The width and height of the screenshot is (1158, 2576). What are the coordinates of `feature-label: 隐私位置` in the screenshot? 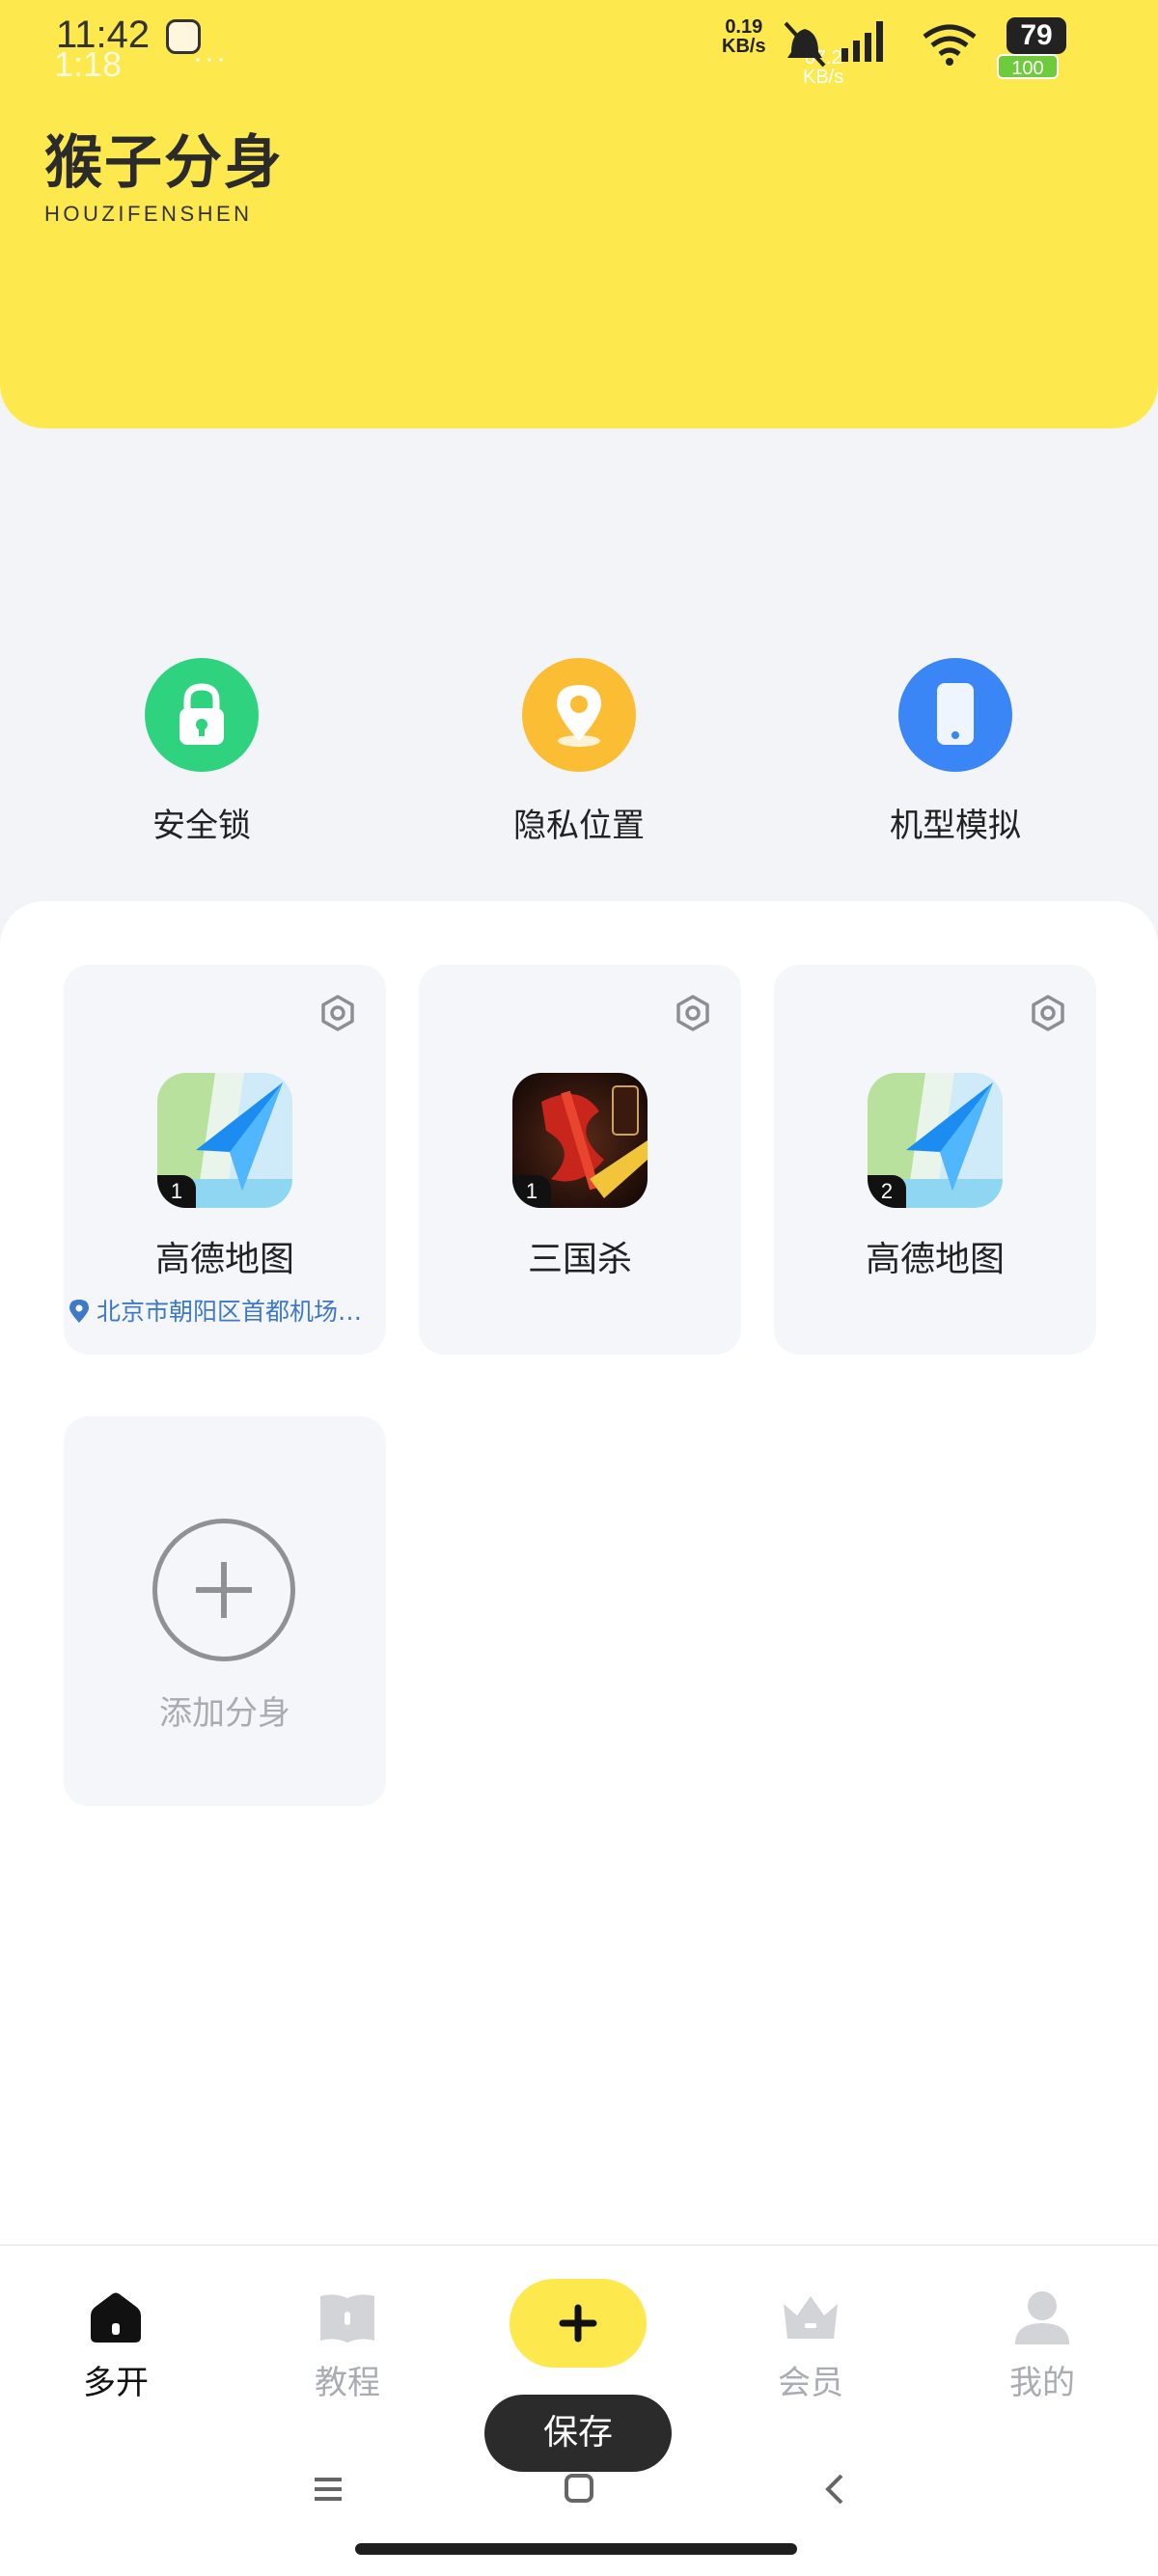 It's located at (579, 826).